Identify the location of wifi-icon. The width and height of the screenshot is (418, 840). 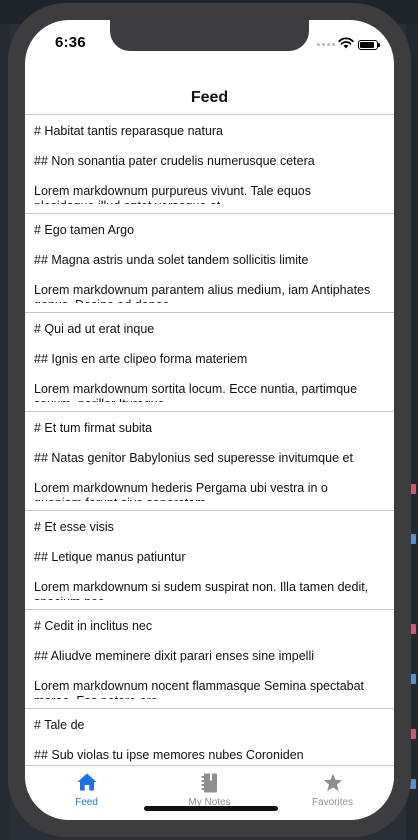
(346, 43).